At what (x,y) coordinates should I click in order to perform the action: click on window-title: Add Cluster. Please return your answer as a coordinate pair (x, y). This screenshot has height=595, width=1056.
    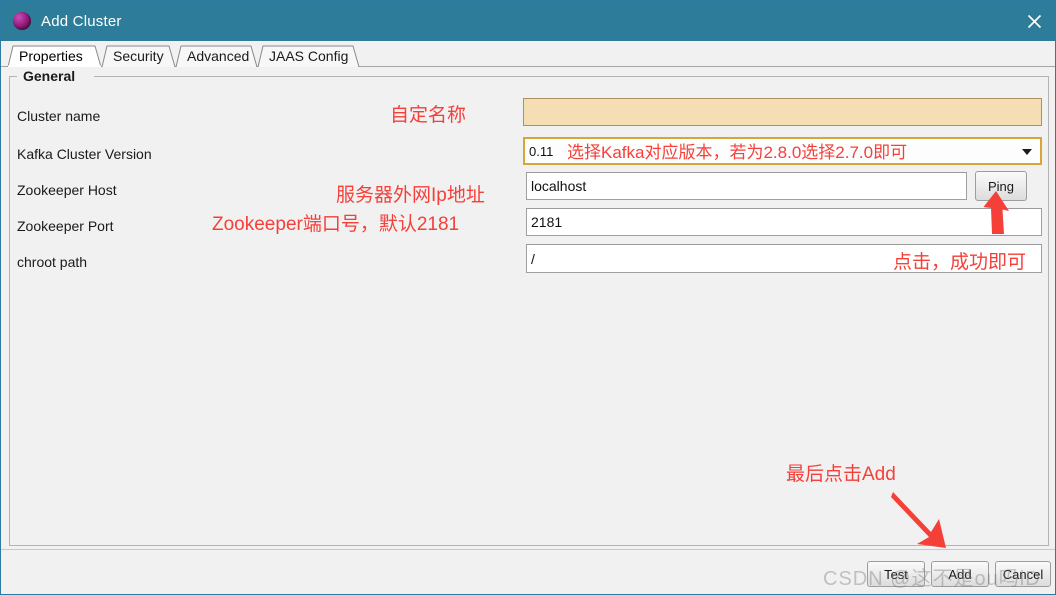
    Looking at the image, I should click on (81, 21).